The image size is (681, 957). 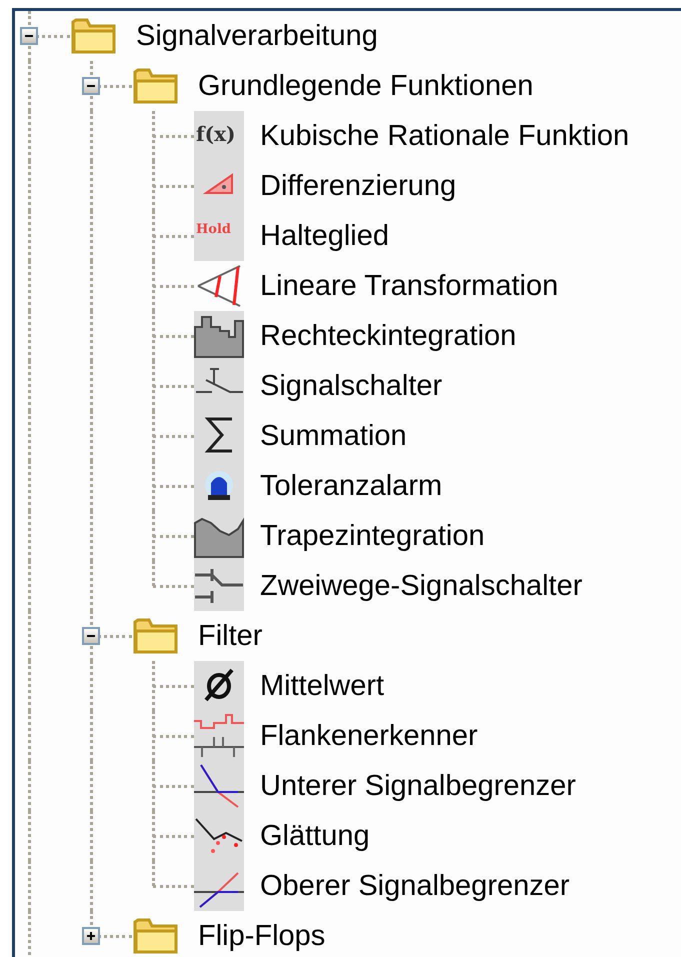 What do you see at coordinates (351, 386) in the screenshot?
I see `tree-item-label: Signalschalter` at bounding box center [351, 386].